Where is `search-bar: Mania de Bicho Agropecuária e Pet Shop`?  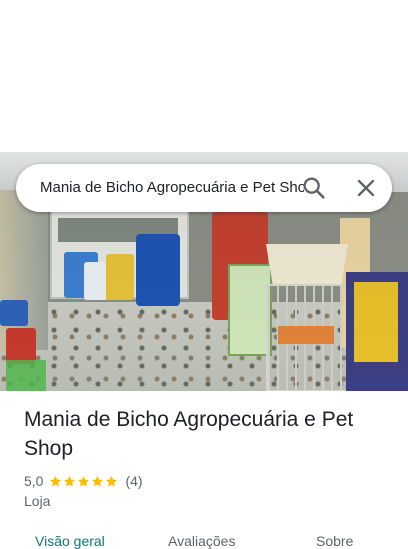 search-bar: Mania de Bicho Agropecuária e Pet Shop is located at coordinates (204, 188).